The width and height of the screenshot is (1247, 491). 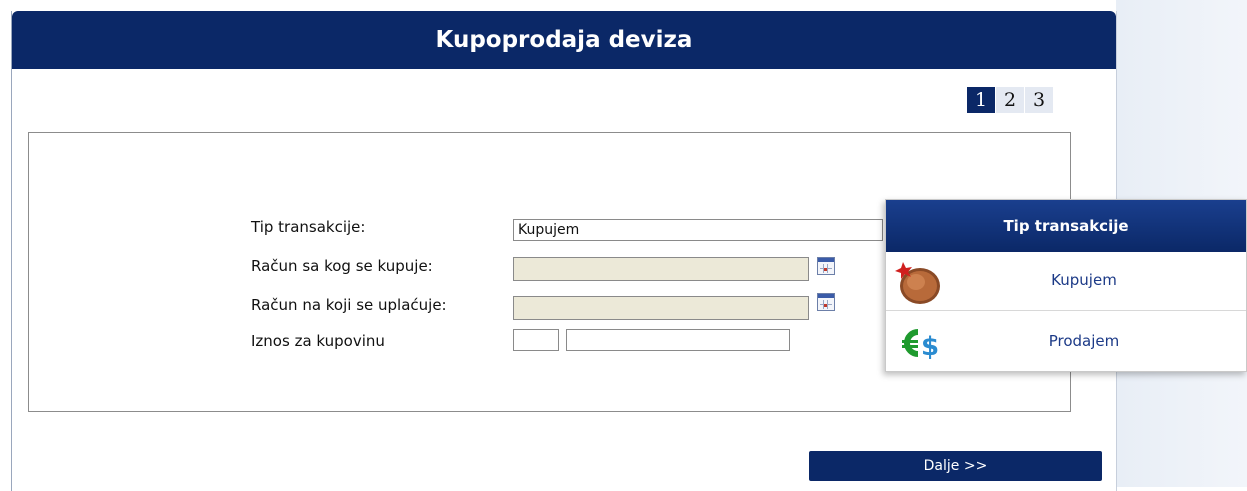 What do you see at coordinates (1084, 341) in the screenshot?
I see `dropdown-option-sell-label: Prodajem` at bounding box center [1084, 341].